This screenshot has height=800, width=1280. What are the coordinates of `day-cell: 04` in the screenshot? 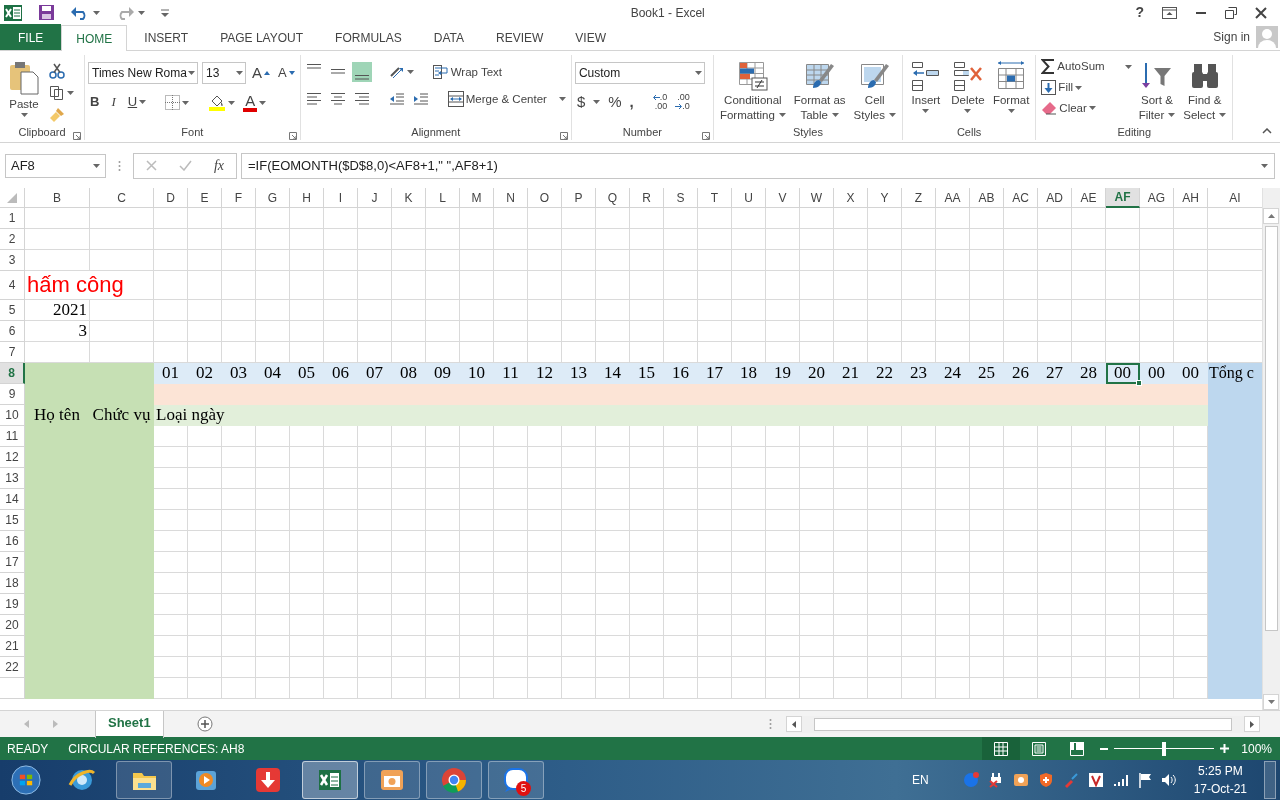 It's located at (273, 373).